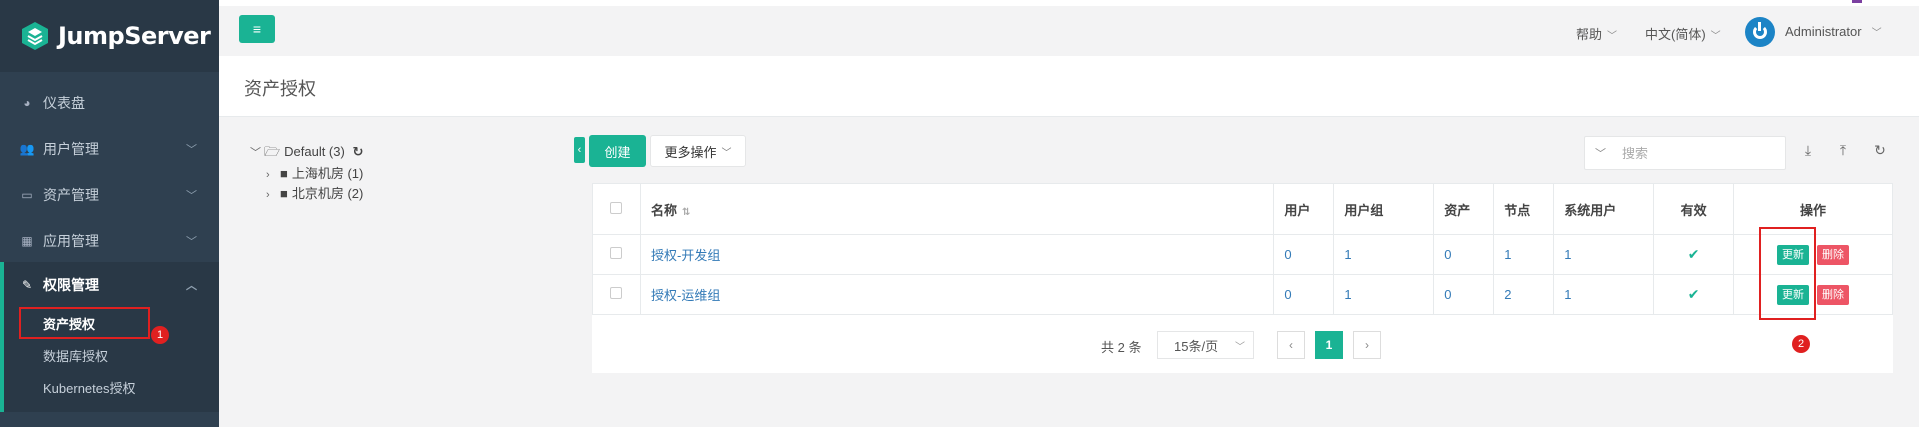 Image resolution: width=1919 pixels, height=427 pixels. I want to click on permission-name-link: 授权-运维组, so click(685, 295).